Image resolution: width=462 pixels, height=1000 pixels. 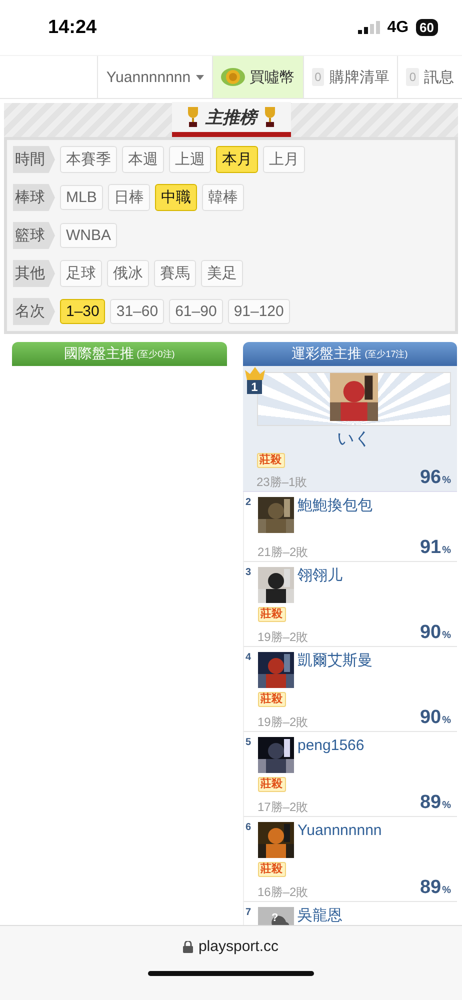 I want to click on signal-icon, so click(x=369, y=27).